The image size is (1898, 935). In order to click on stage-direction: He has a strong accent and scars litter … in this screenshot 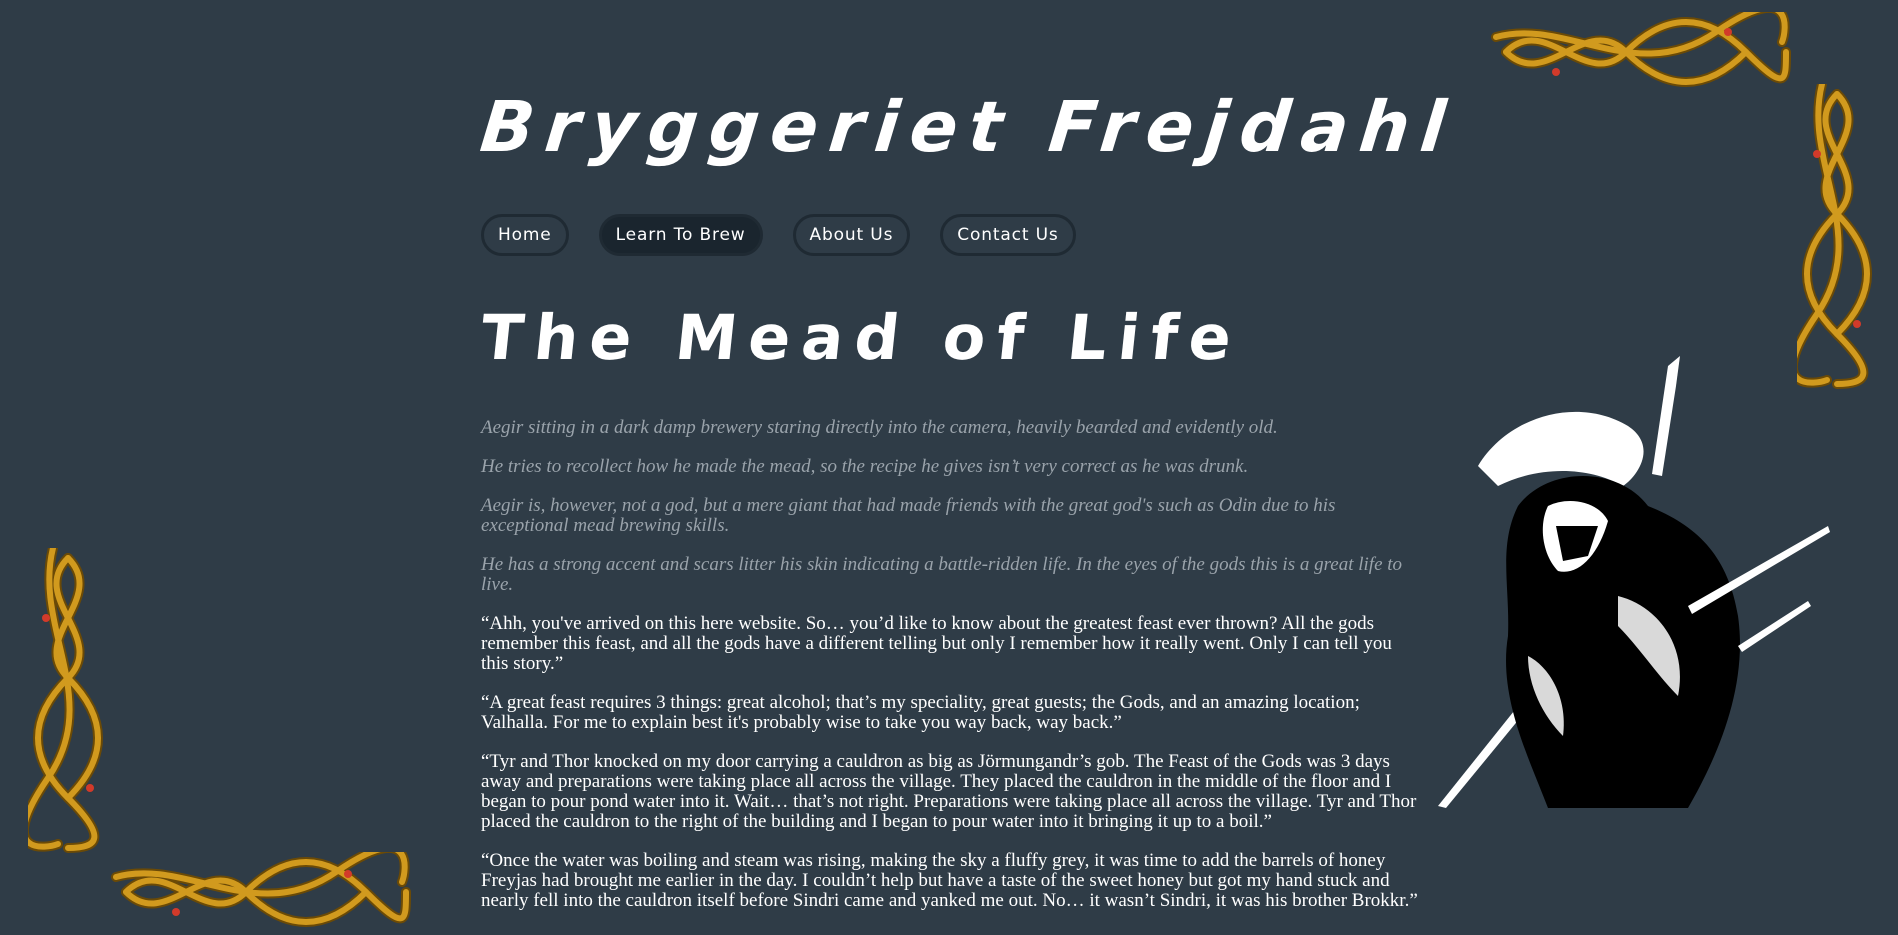, I will do `click(942, 574)`.